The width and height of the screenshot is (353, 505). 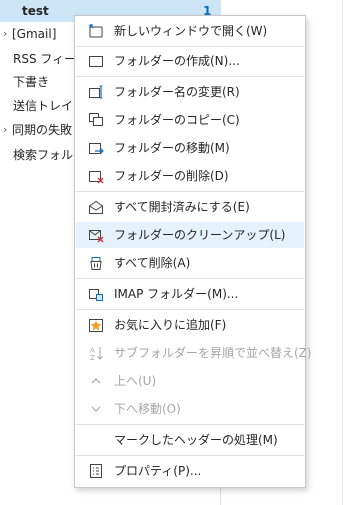 What do you see at coordinates (31, 82) in the screenshot?
I see `folder-label: 下書き` at bounding box center [31, 82].